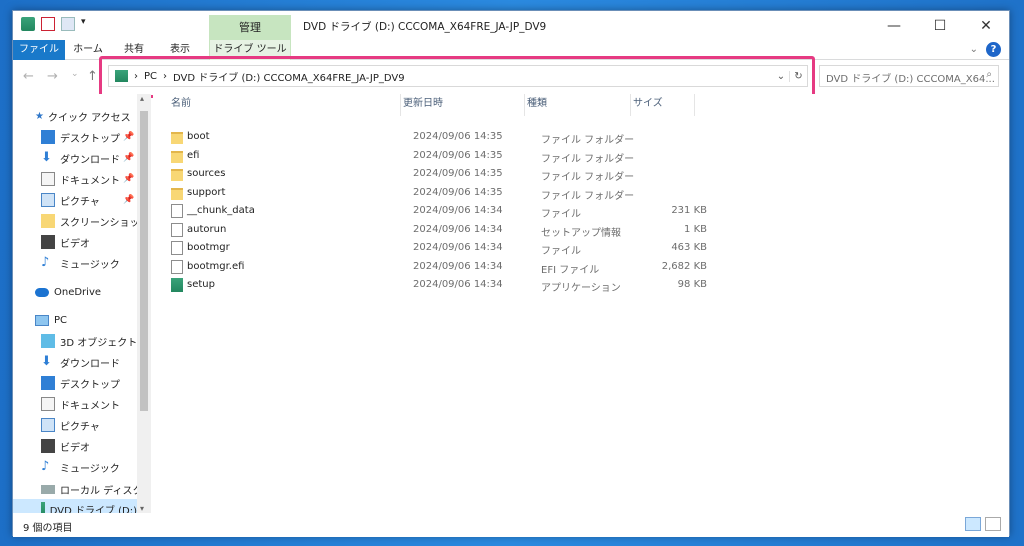 The image size is (1024, 546). What do you see at coordinates (95, 221) in the screenshot?
I see `nav-screenshots: スクリーンショット` at bounding box center [95, 221].